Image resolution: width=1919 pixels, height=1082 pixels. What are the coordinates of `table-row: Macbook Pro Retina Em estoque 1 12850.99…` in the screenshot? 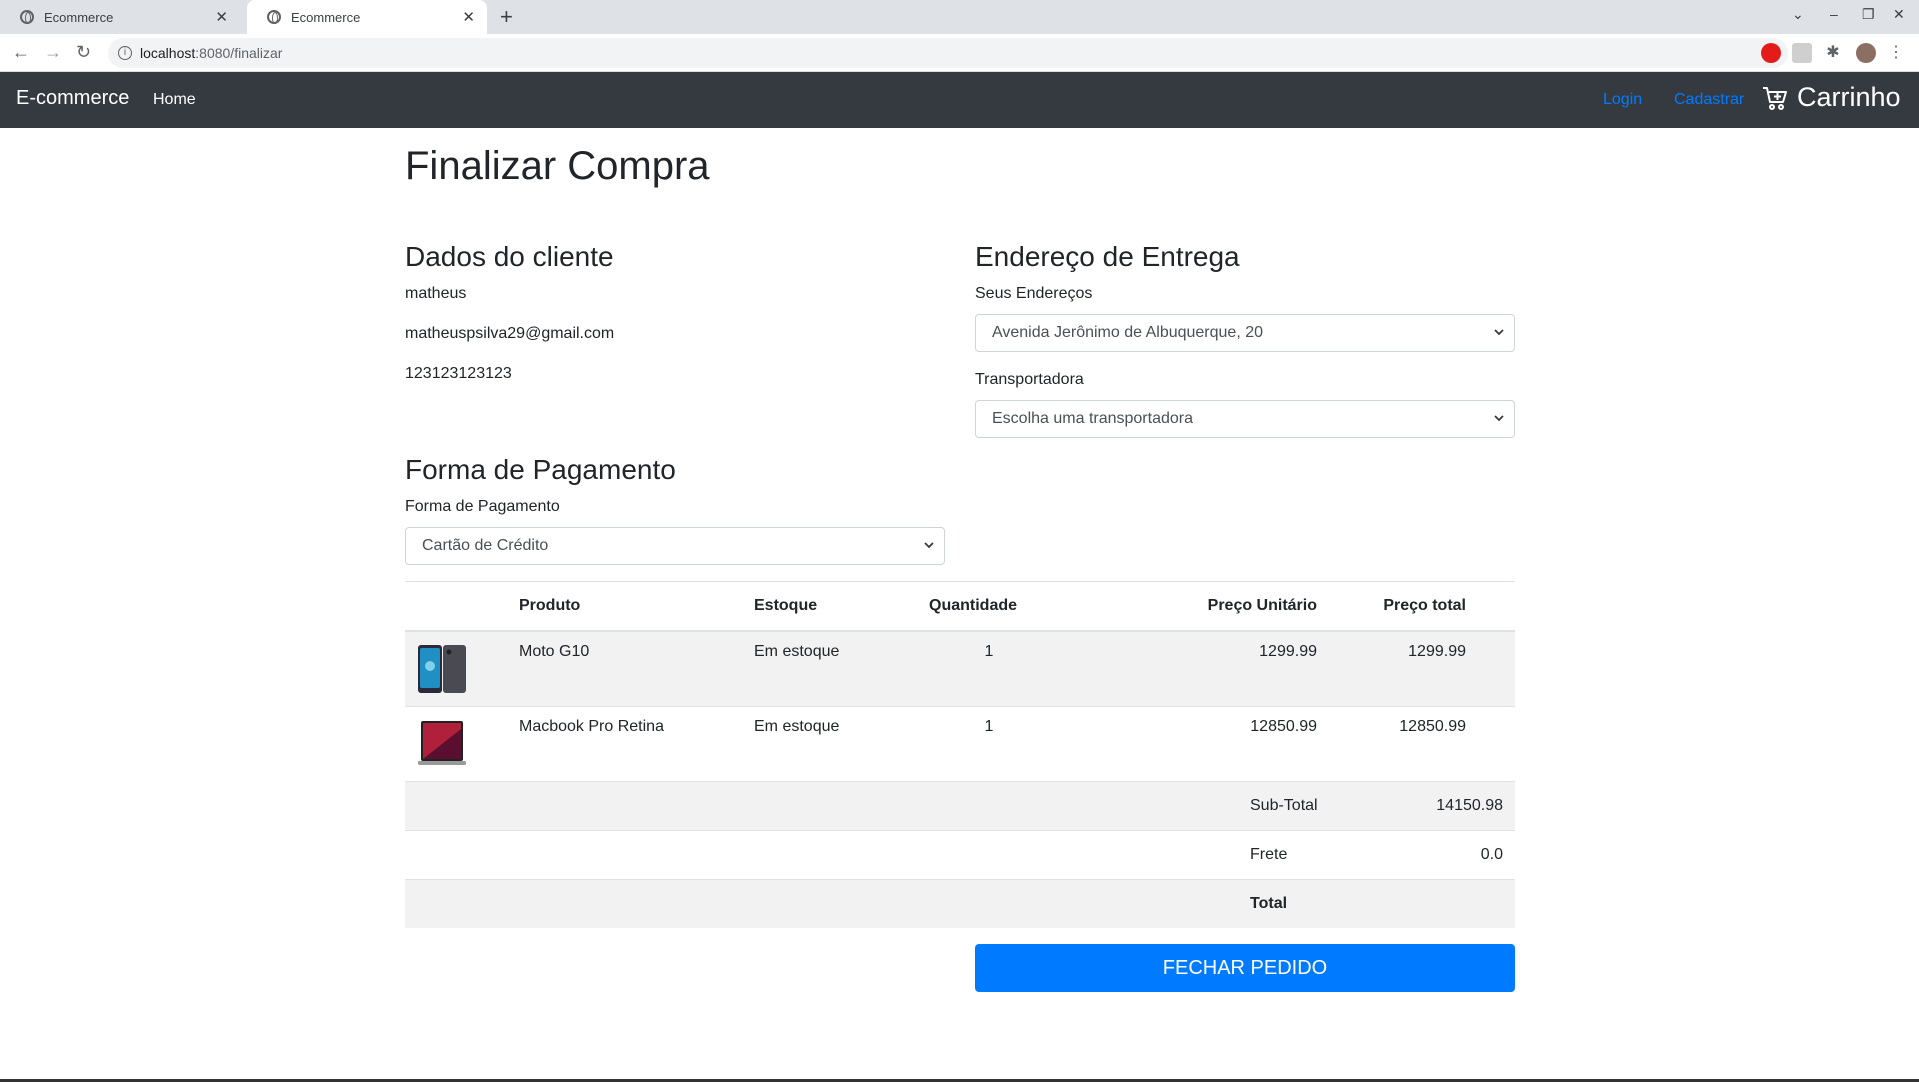 It's located at (960, 744).